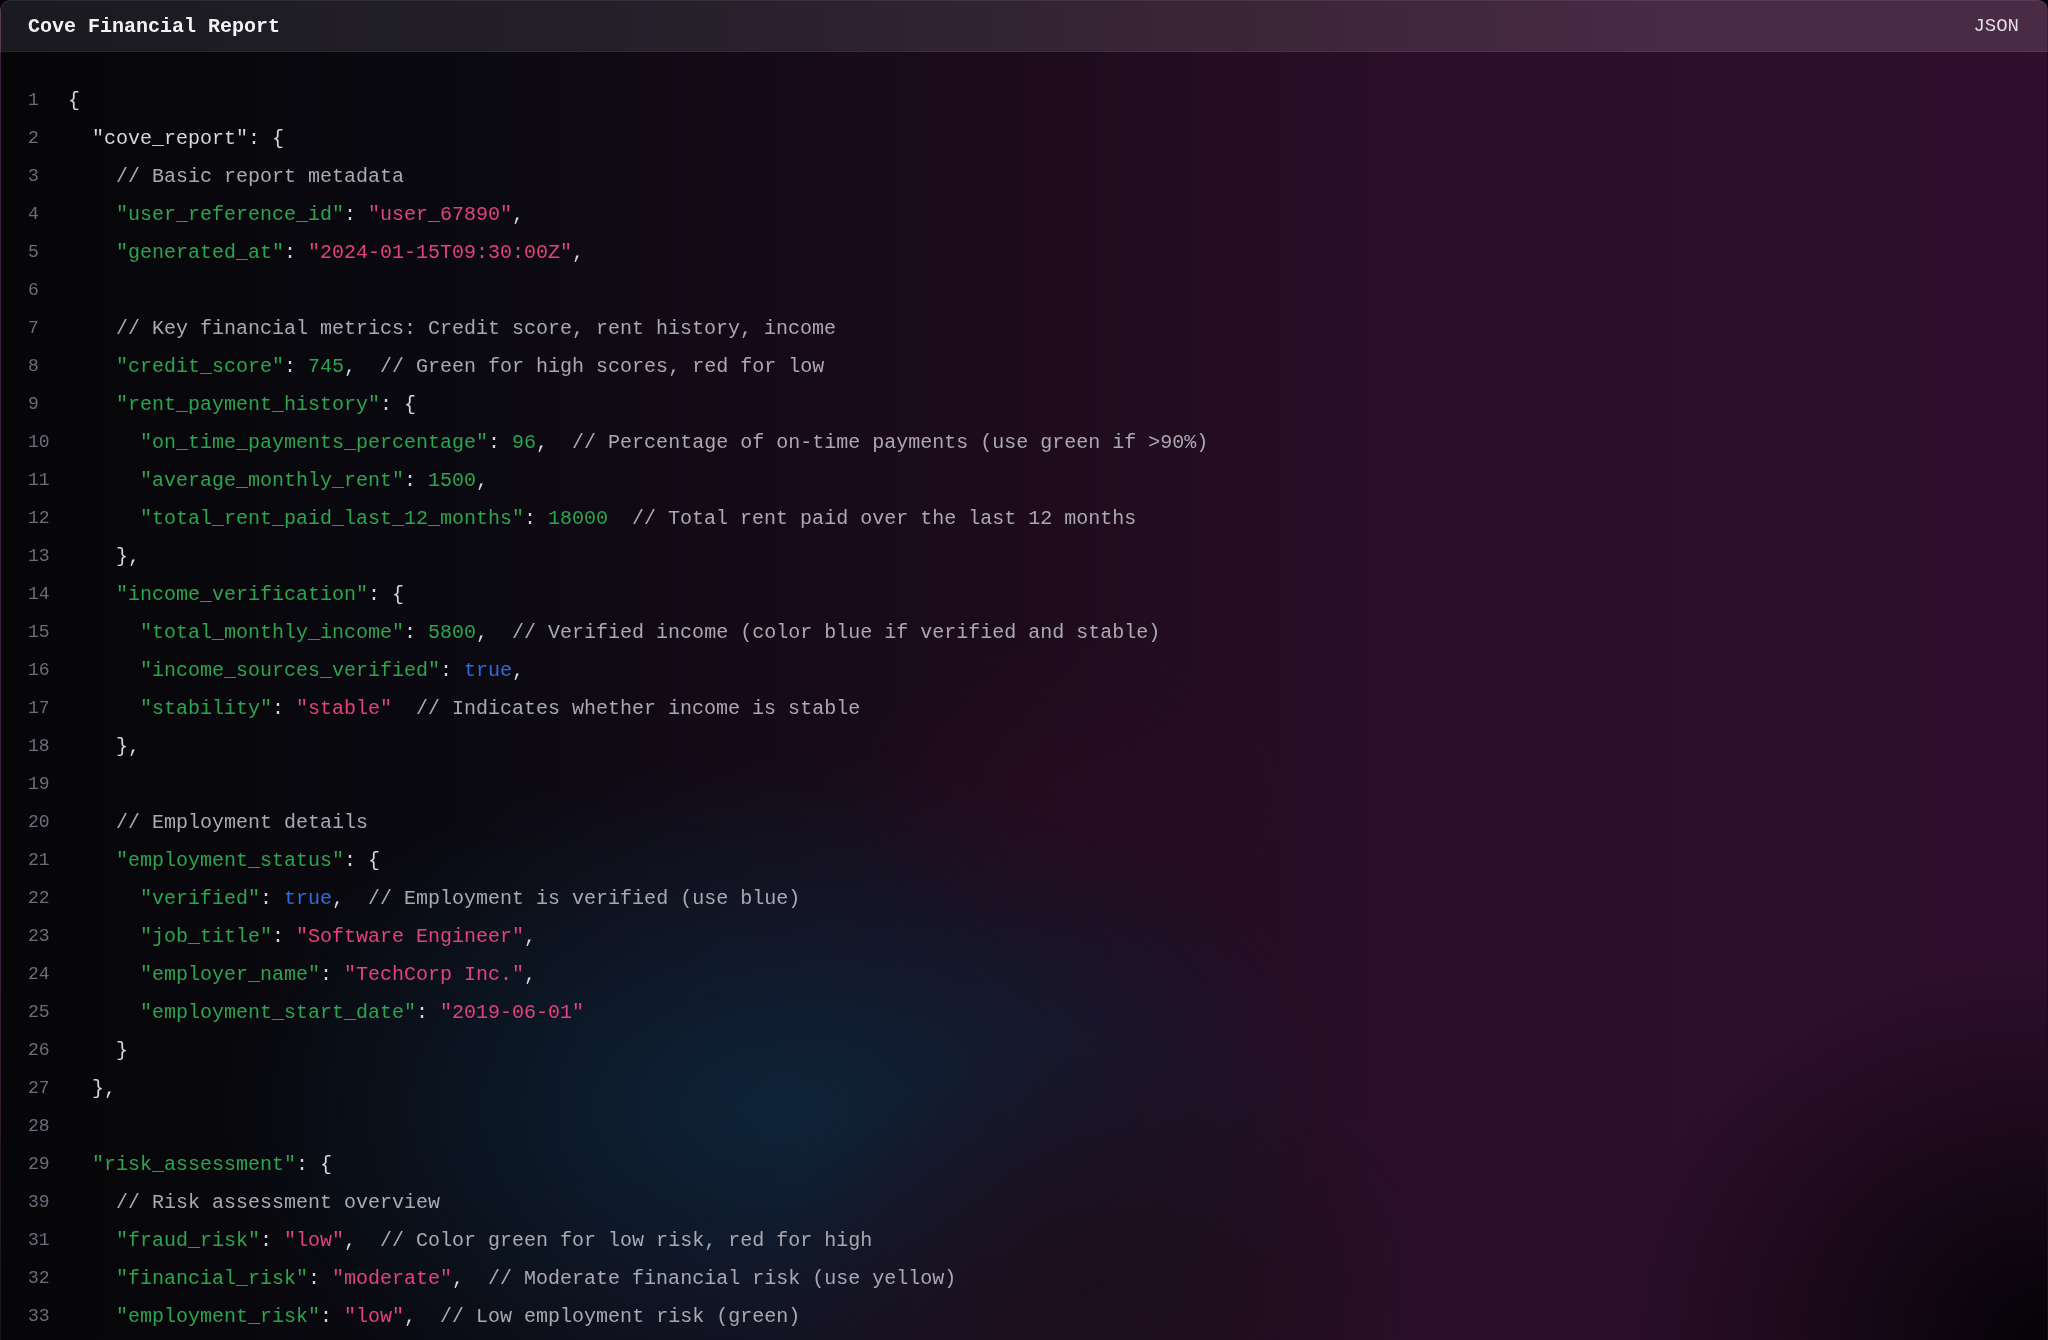  Describe the element at coordinates (260, 176) in the screenshot. I see `code-comment: // Basic report metadata` at that location.